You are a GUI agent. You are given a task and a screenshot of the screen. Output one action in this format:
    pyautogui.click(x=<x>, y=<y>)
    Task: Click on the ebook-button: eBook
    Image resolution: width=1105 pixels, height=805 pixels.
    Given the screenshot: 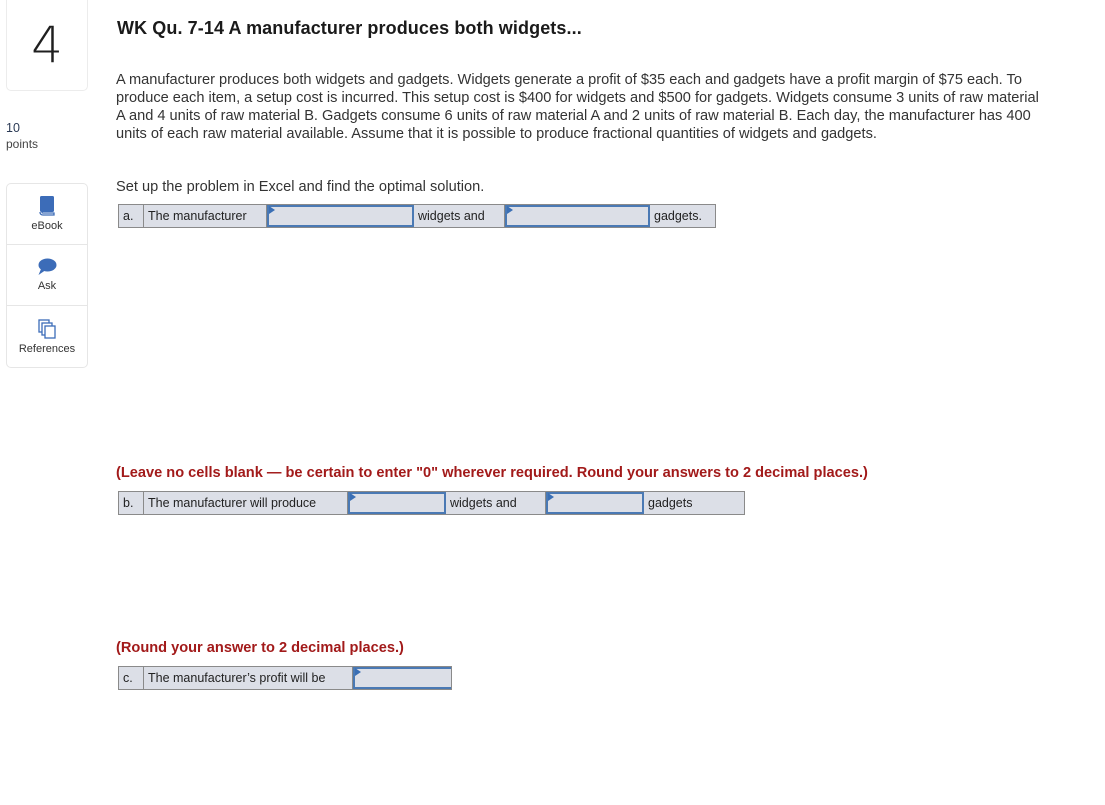 What is the action you would take?
    pyautogui.click(x=47, y=214)
    